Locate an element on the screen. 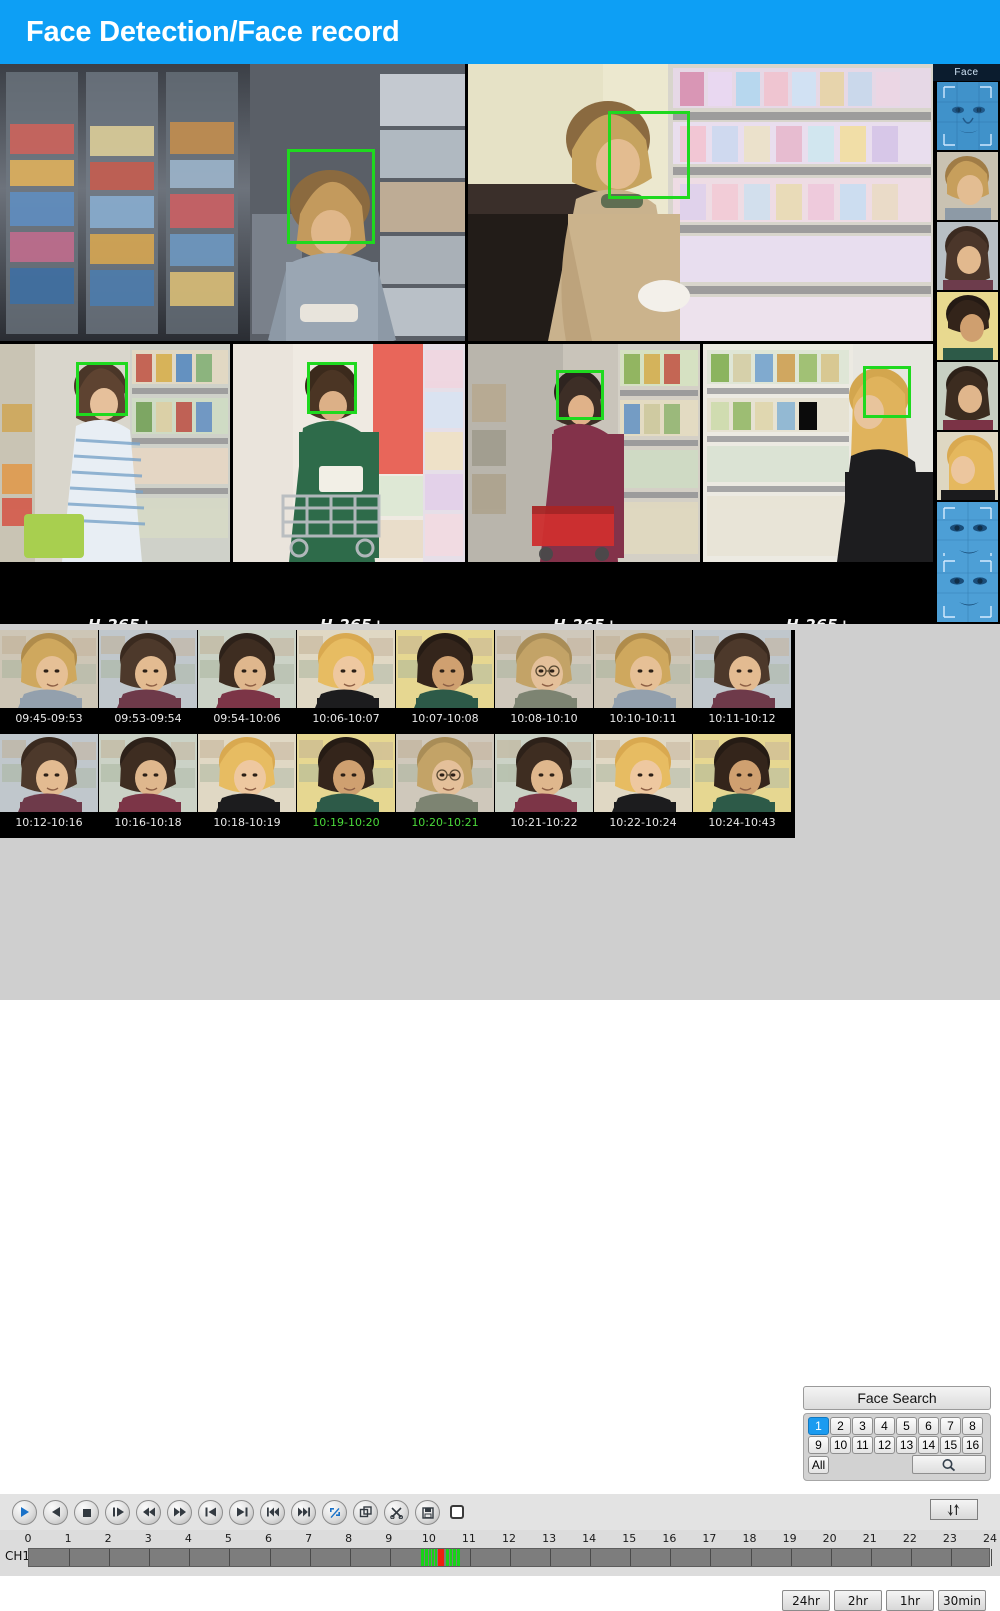 Image resolution: width=1000 pixels, height=1611 pixels. page-title: Face Detection/Face record is located at coordinates (213, 31).